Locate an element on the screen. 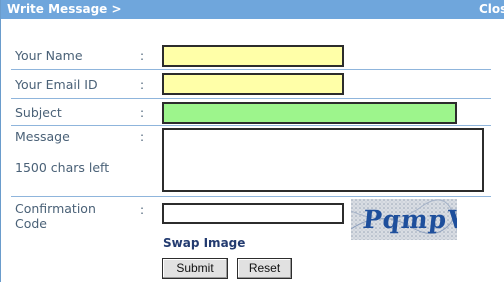 This screenshot has width=504, height=282. email-label: Your Email ID is located at coordinates (56, 84).